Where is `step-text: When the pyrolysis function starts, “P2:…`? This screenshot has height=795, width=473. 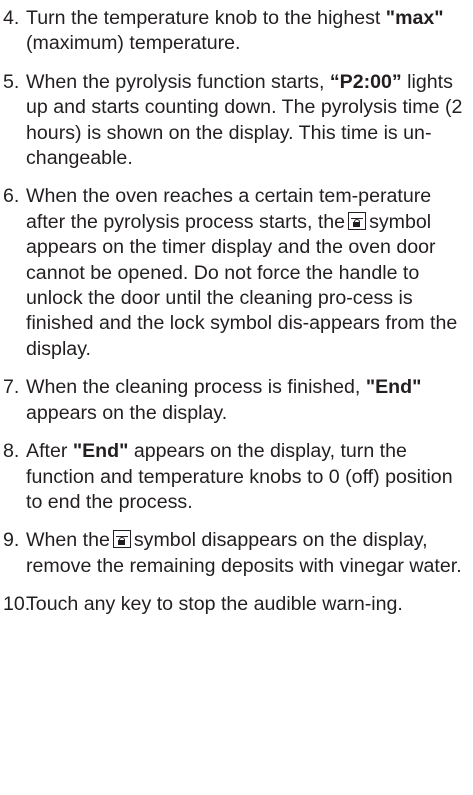 step-text: When the pyrolysis function starts, “P2:… is located at coordinates (244, 120).